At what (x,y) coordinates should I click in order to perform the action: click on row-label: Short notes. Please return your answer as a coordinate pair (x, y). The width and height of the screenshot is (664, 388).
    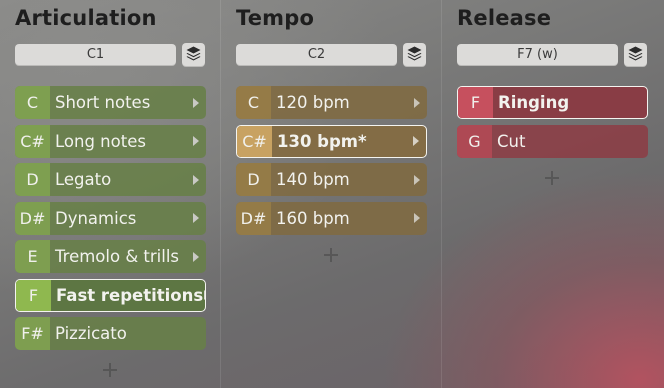
    Looking at the image, I should click on (103, 102).